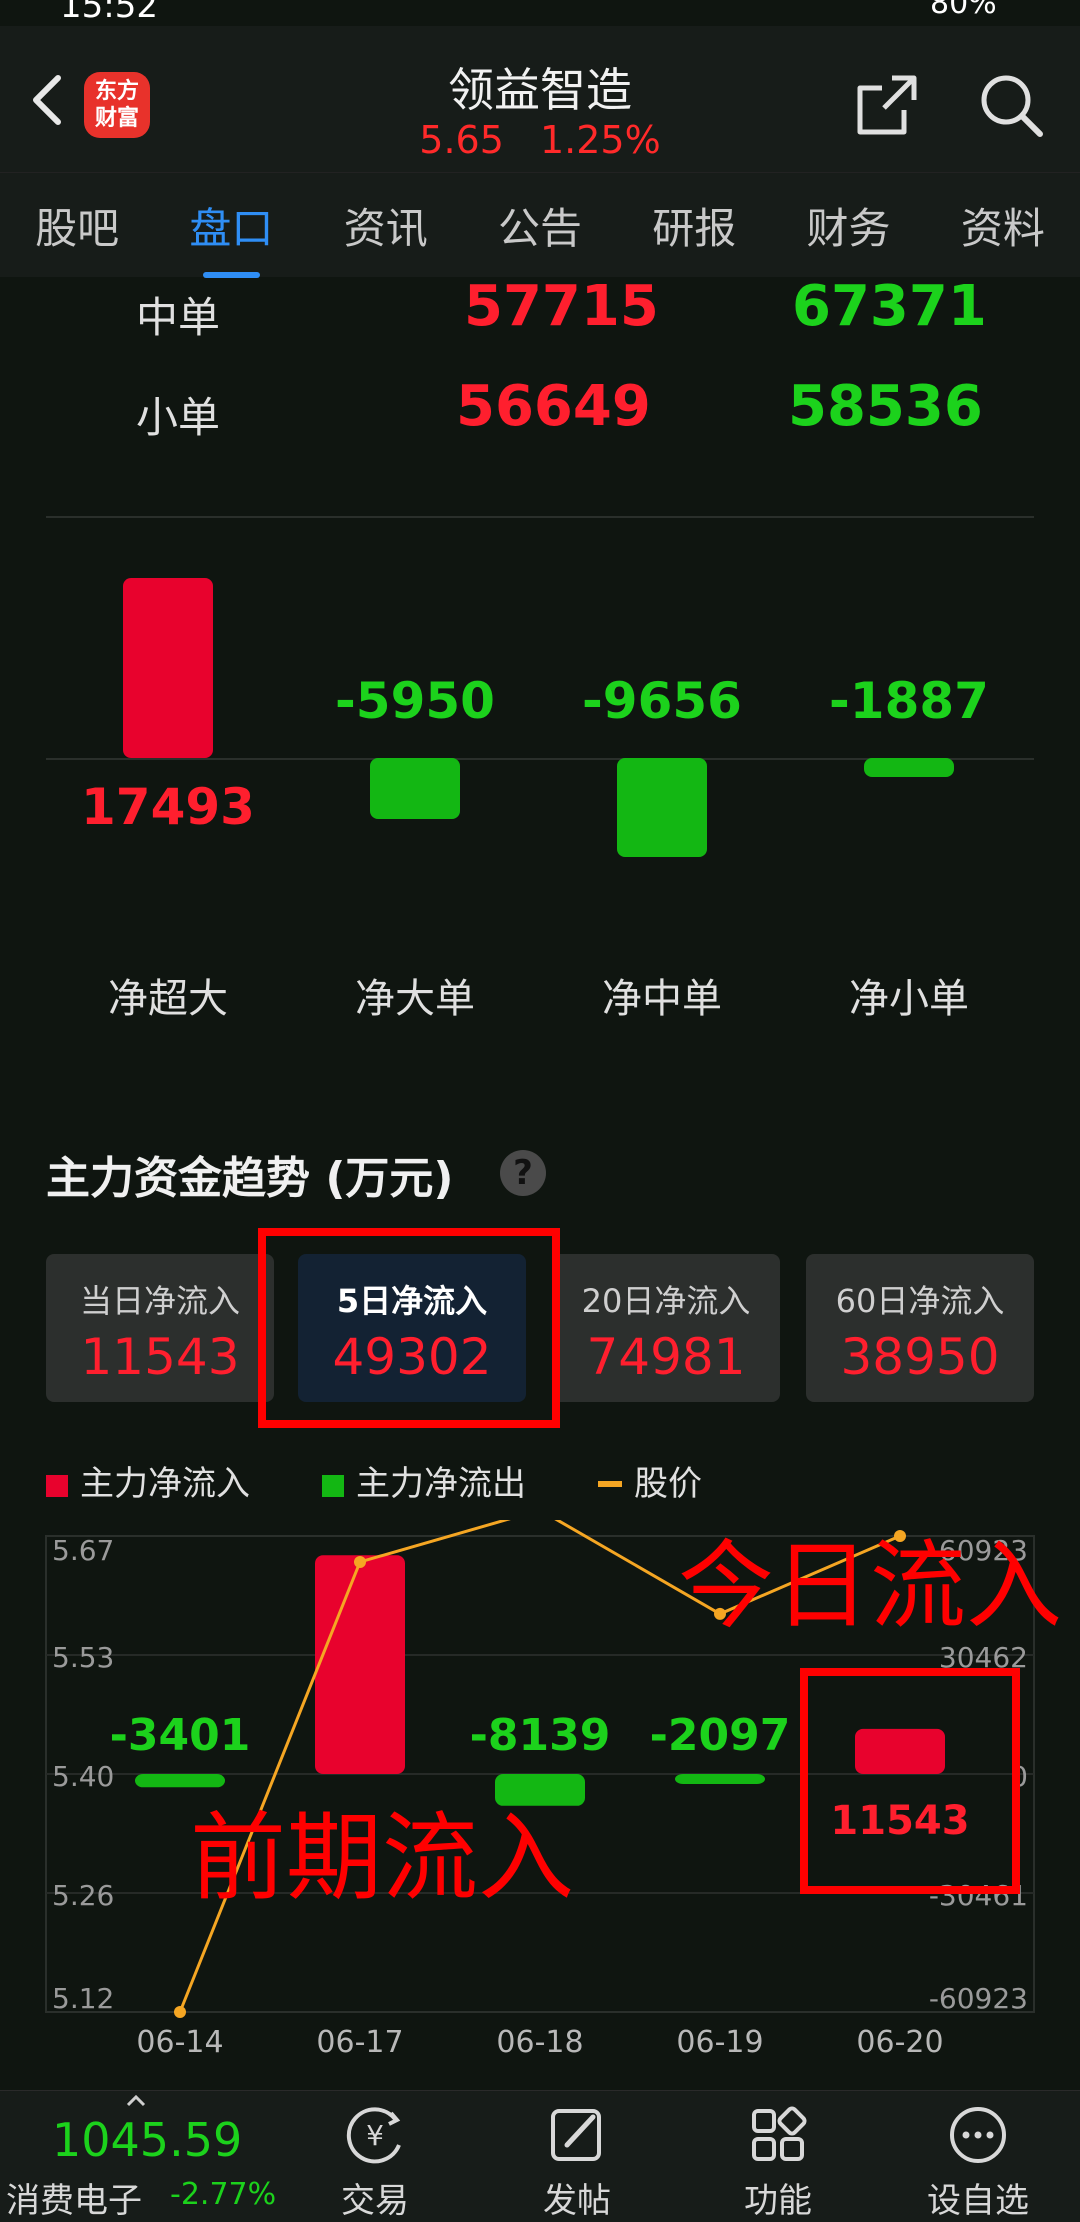 This screenshot has height=2222, width=1080. Describe the element at coordinates (441, 1484) in the screenshot. I see `legend-outflow-text: 主力净流出` at that location.